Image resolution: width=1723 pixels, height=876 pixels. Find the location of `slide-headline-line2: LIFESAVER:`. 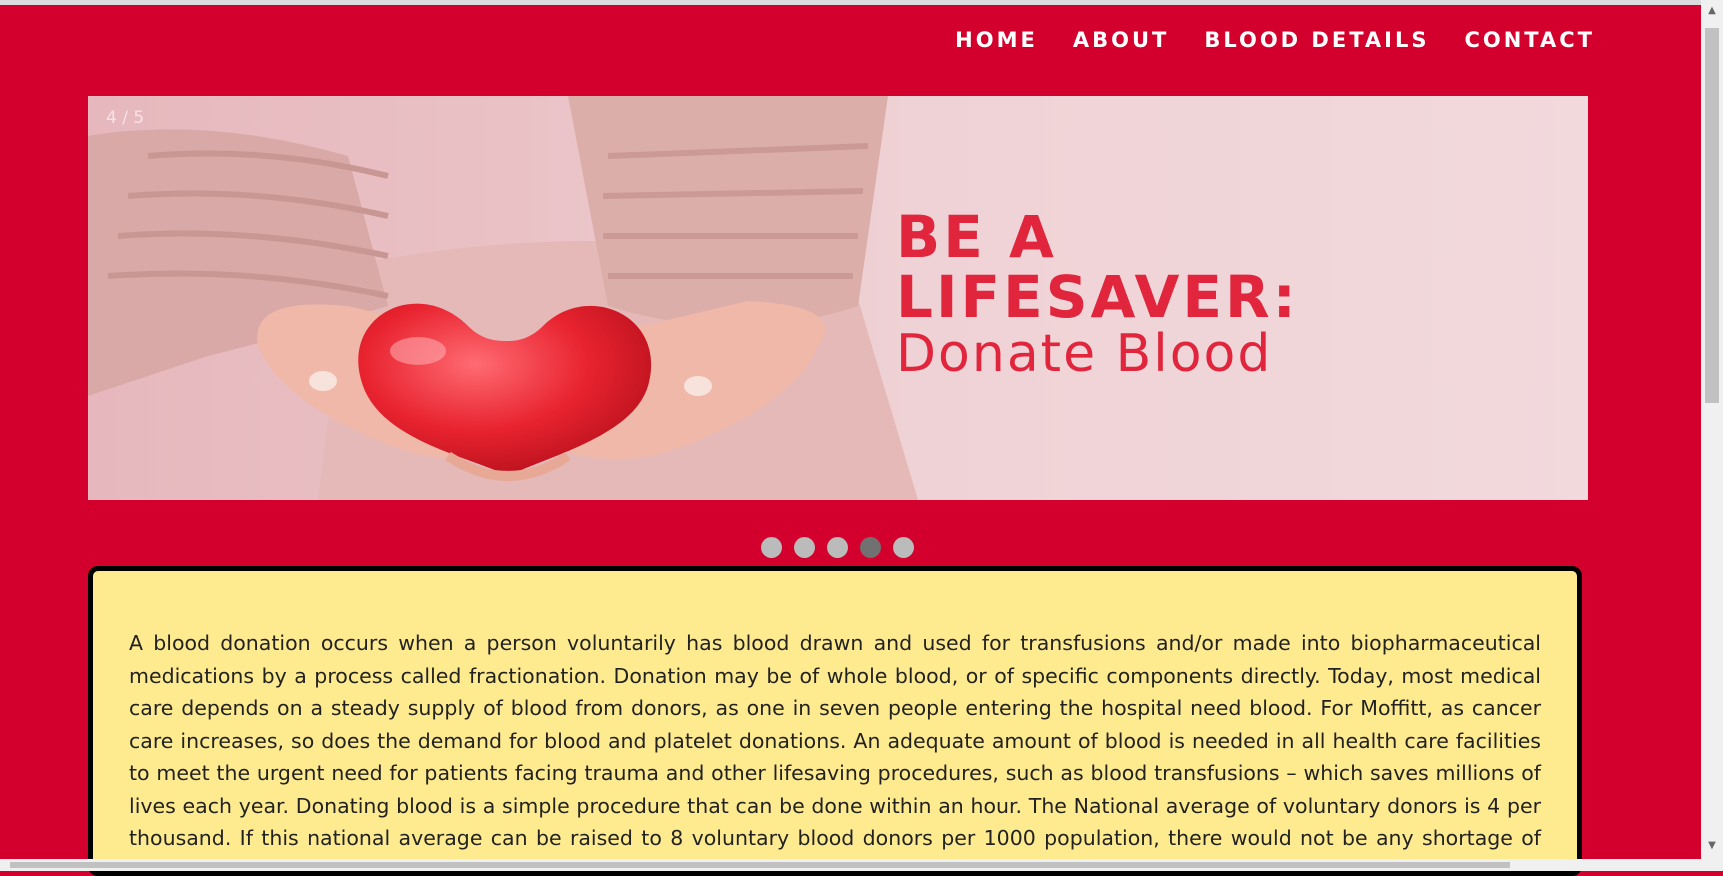

slide-headline-line2: LIFESAVER: is located at coordinates (1097, 297).